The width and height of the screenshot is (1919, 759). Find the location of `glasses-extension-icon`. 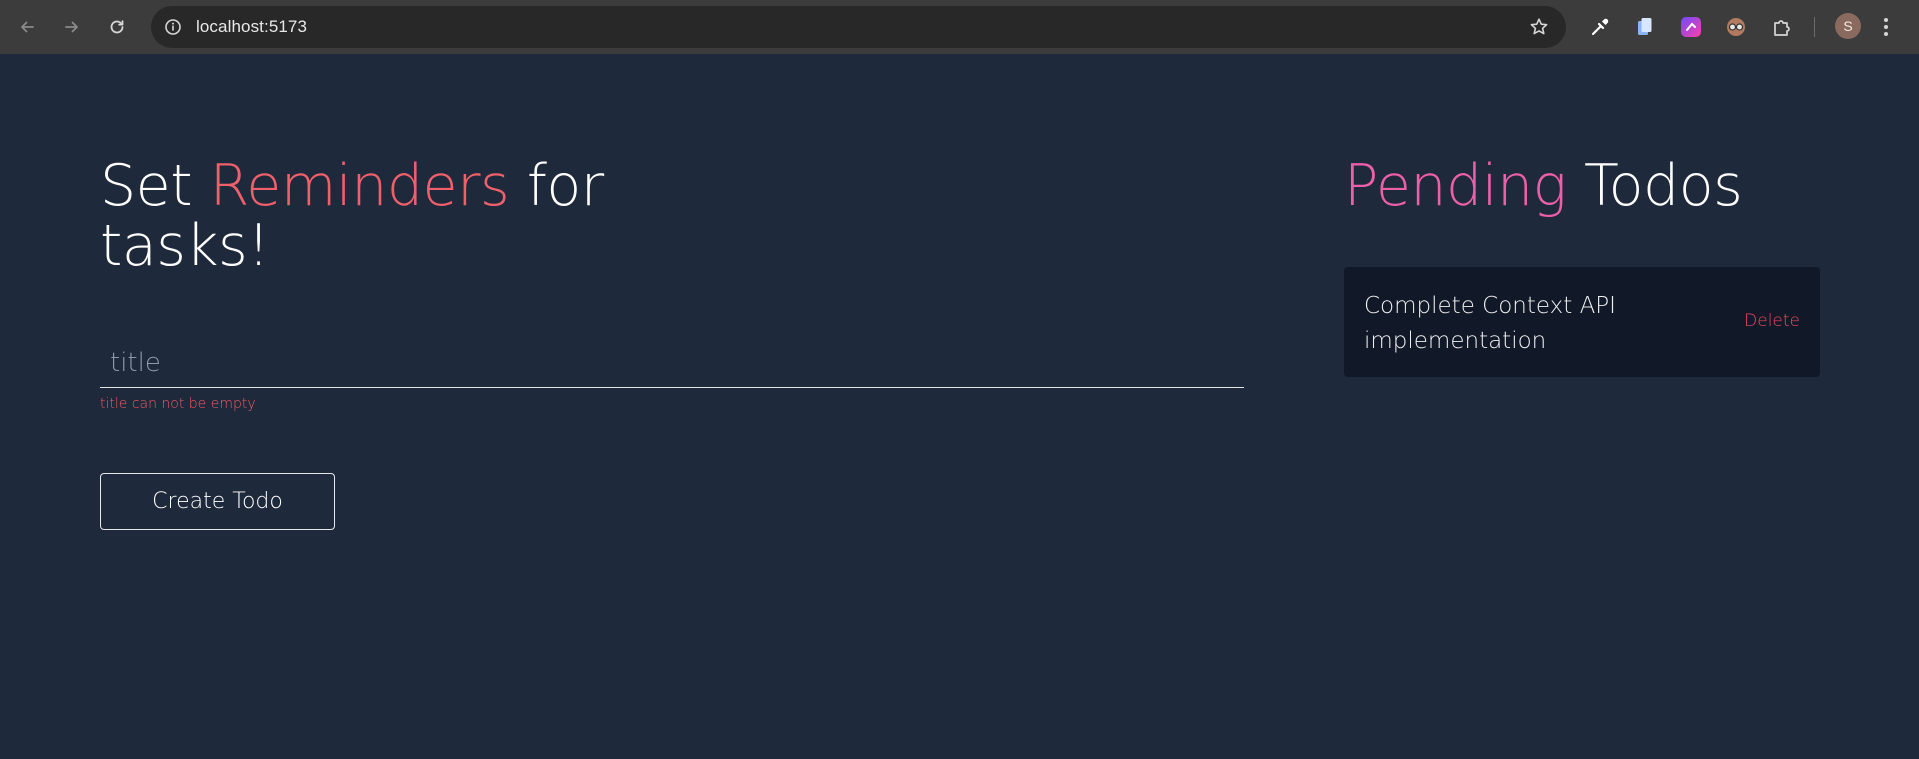

glasses-extension-icon is located at coordinates (1736, 27).